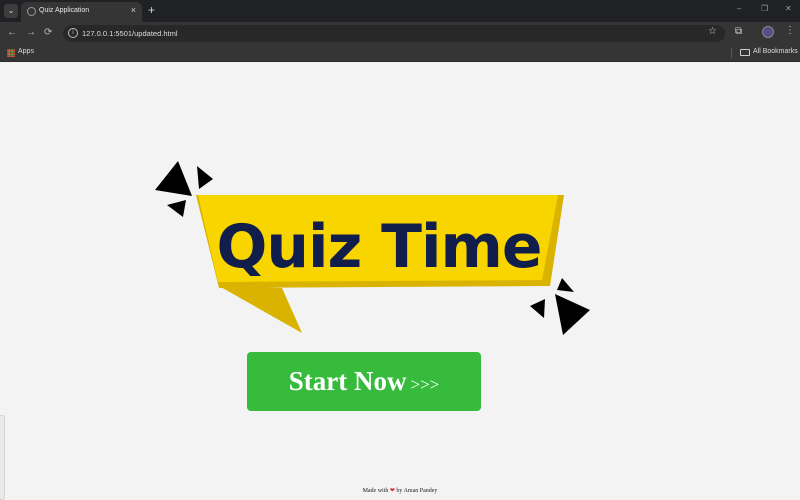 The height and width of the screenshot is (500, 800). What do you see at coordinates (375, 491) in the screenshot?
I see `footer-prefix: Made with` at bounding box center [375, 491].